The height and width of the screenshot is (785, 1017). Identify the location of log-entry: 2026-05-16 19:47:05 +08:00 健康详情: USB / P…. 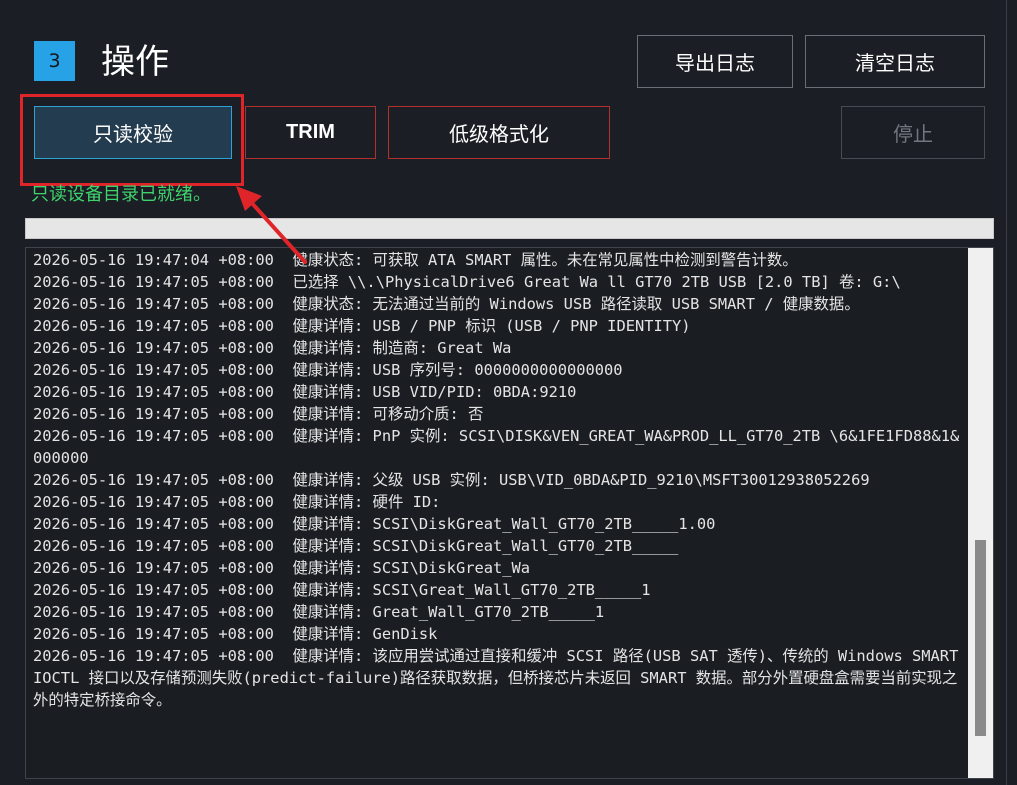
(500, 326).